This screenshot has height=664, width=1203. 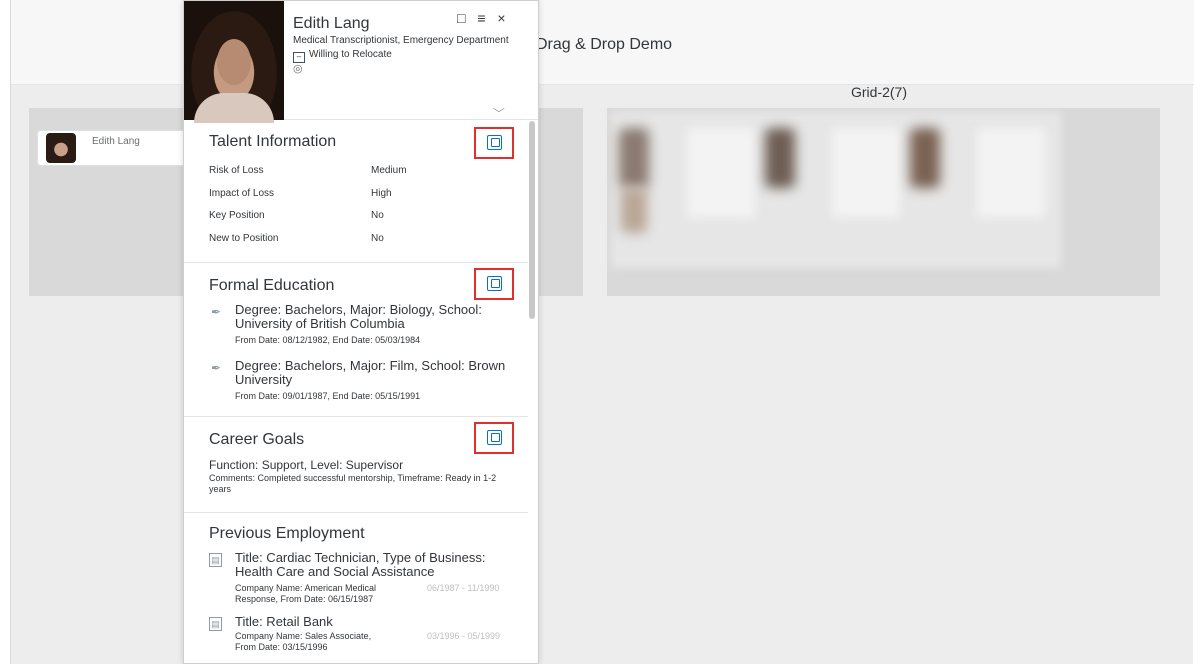 What do you see at coordinates (303, 636) in the screenshot?
I see `employment-company: Company Name: Sales Associate,` at bounding box center [303, 636].